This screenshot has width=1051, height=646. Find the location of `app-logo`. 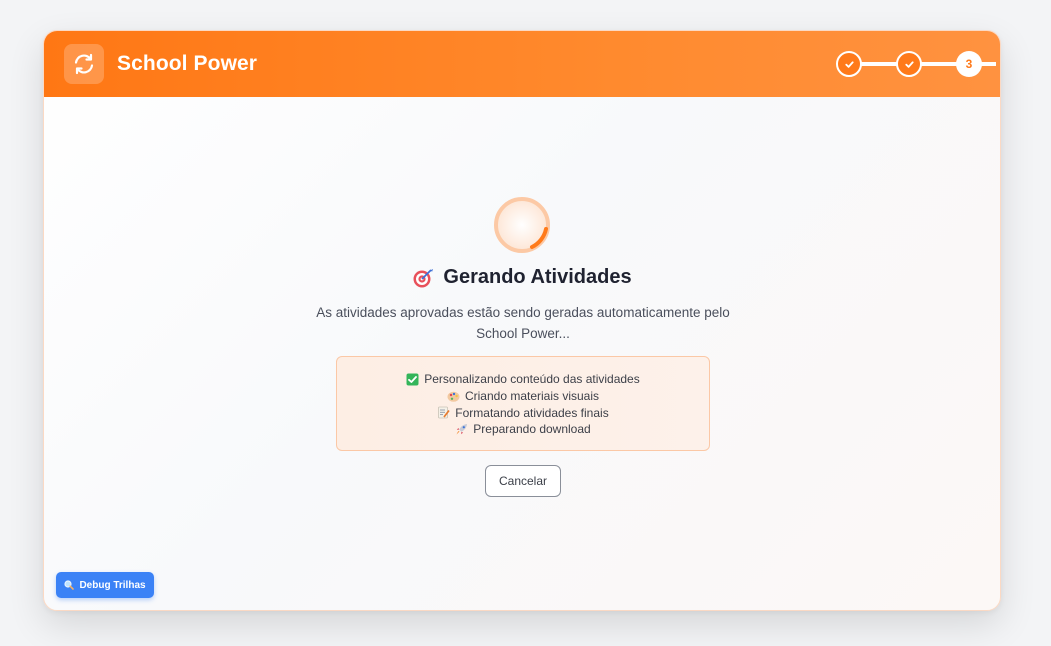

app-logo is located at coordinates (84, 64).